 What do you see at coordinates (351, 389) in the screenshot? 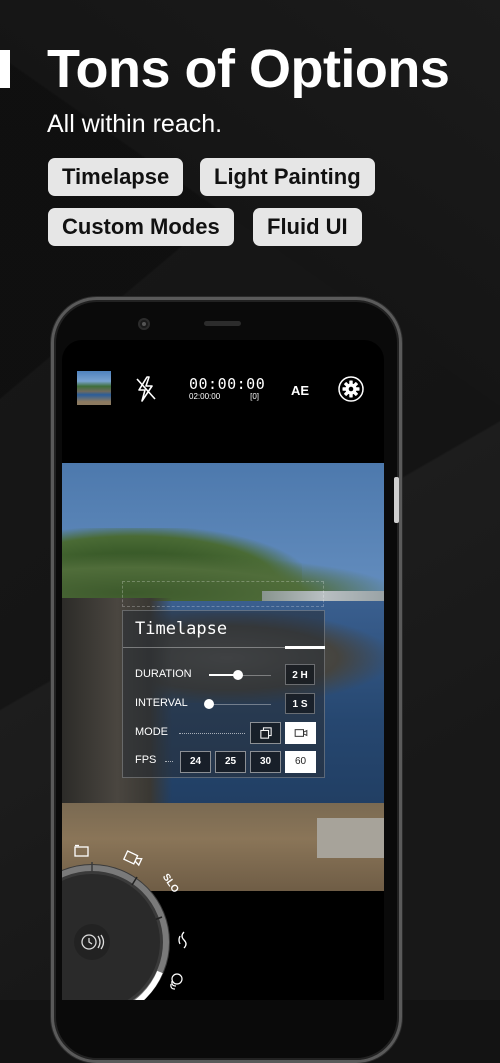
I see `gear-icon` at bounding box center [351, 389].